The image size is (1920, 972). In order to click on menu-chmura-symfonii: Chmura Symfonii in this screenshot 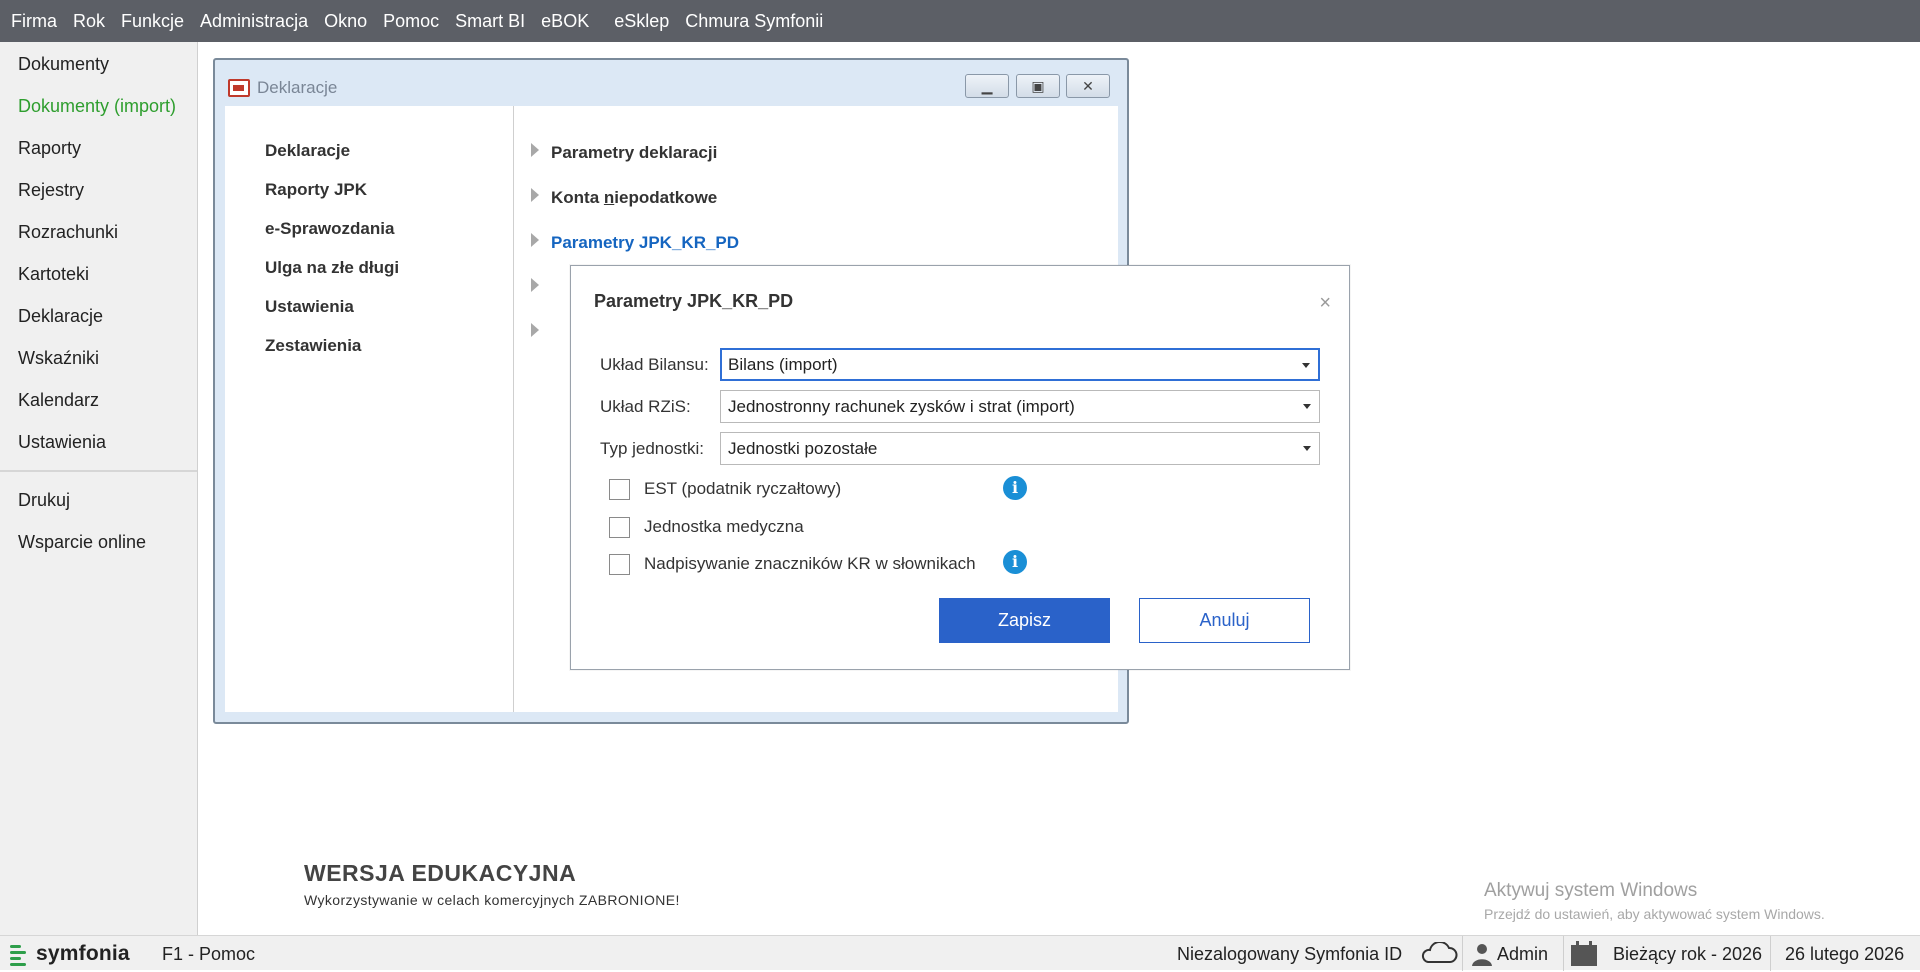, I will do `click(754, 21)`.